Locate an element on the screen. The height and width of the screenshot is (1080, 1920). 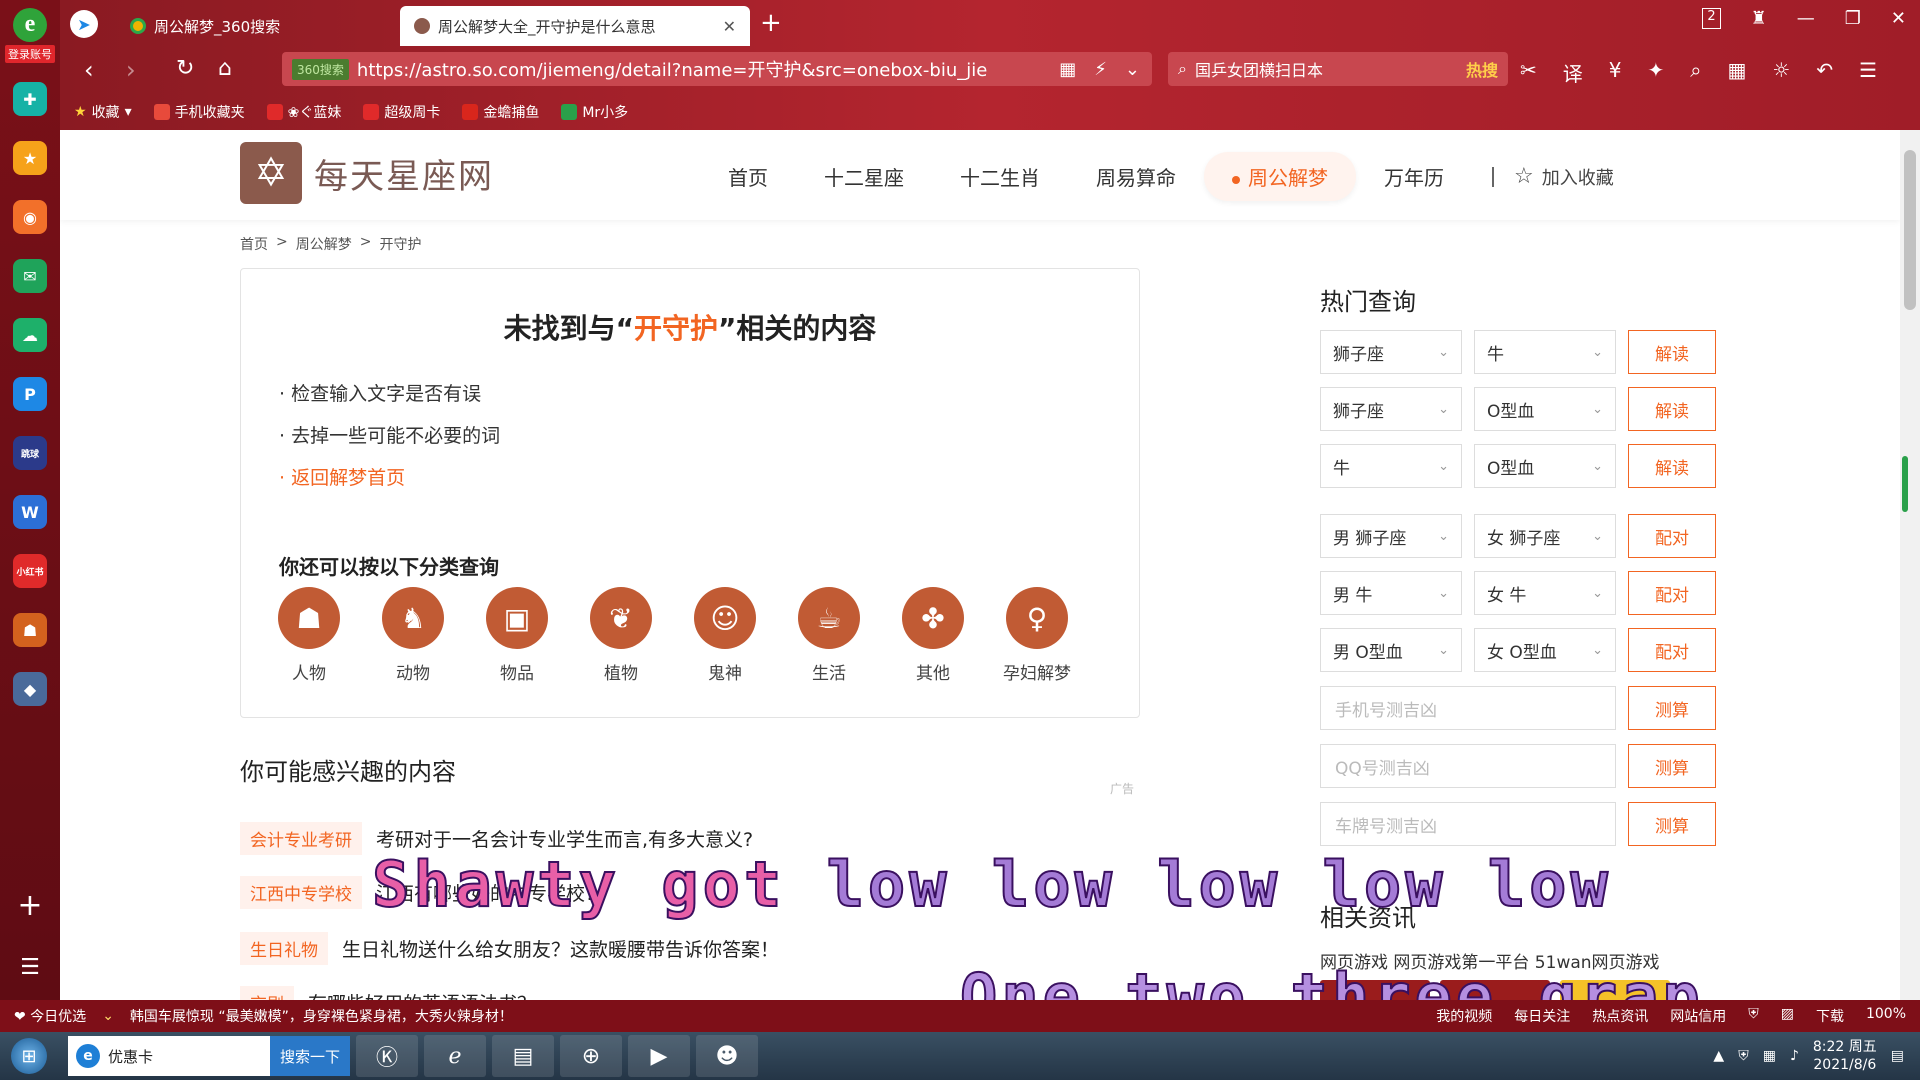
tab-count-badge: 2 is located at coordinates (1711, 18).